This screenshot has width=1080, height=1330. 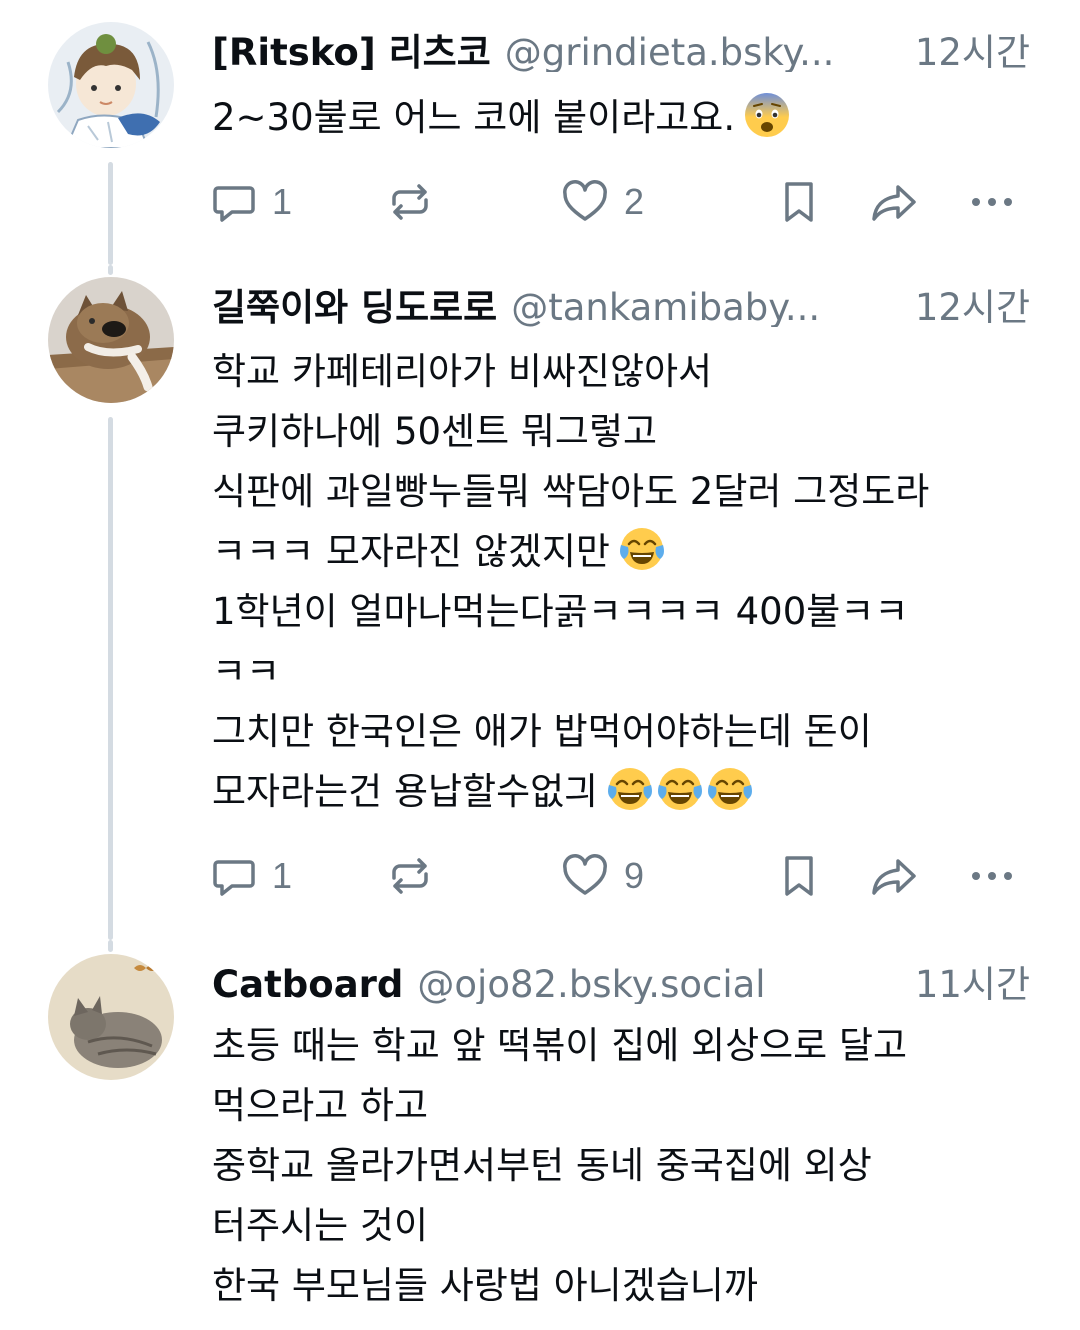 I want to click on post-line: 터주시는 것이, so click(x=320, y=1225).